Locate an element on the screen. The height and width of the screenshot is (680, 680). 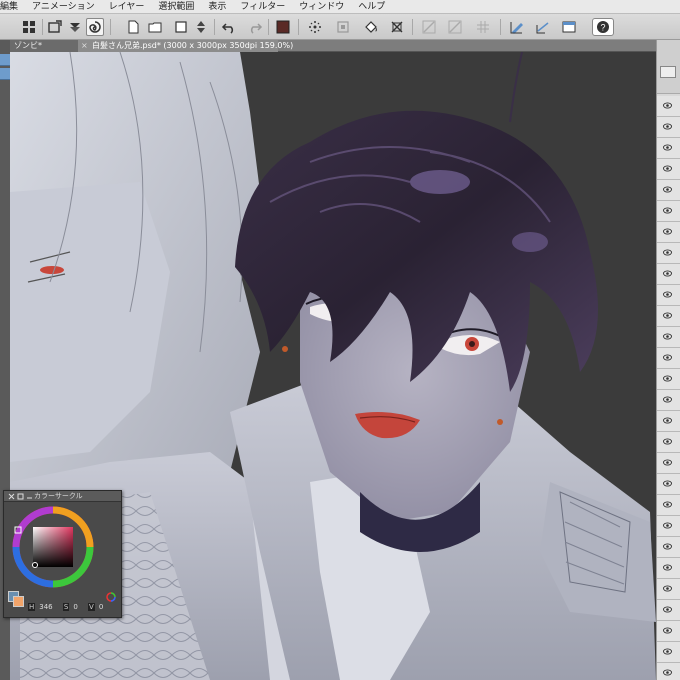
undo-icon is located at coordinates (229, 27).